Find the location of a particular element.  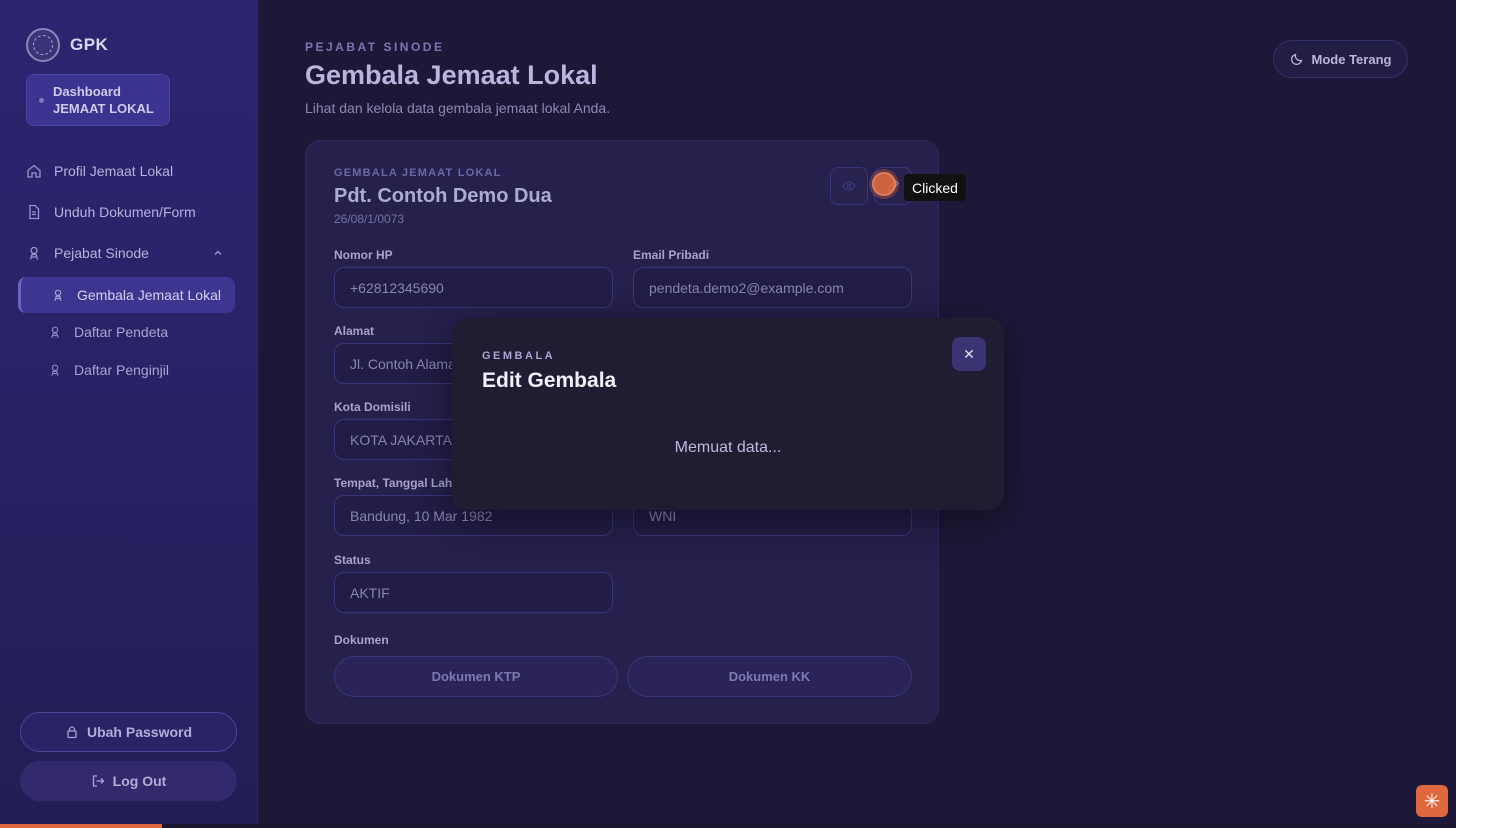

sidebar-subitem-penginjil: Daftar Penginjil is located at coordinates (108, 370).